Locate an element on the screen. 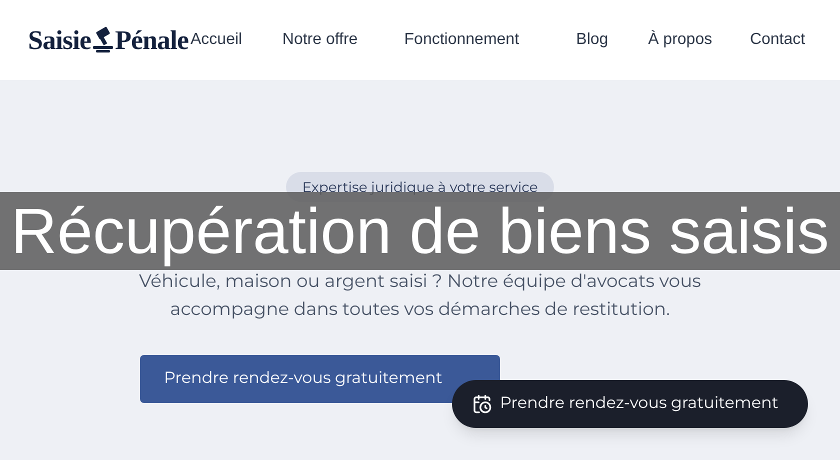 This screenshot has height=460, width=840. calendar-clock-icon is located at coordinates (482, 404).